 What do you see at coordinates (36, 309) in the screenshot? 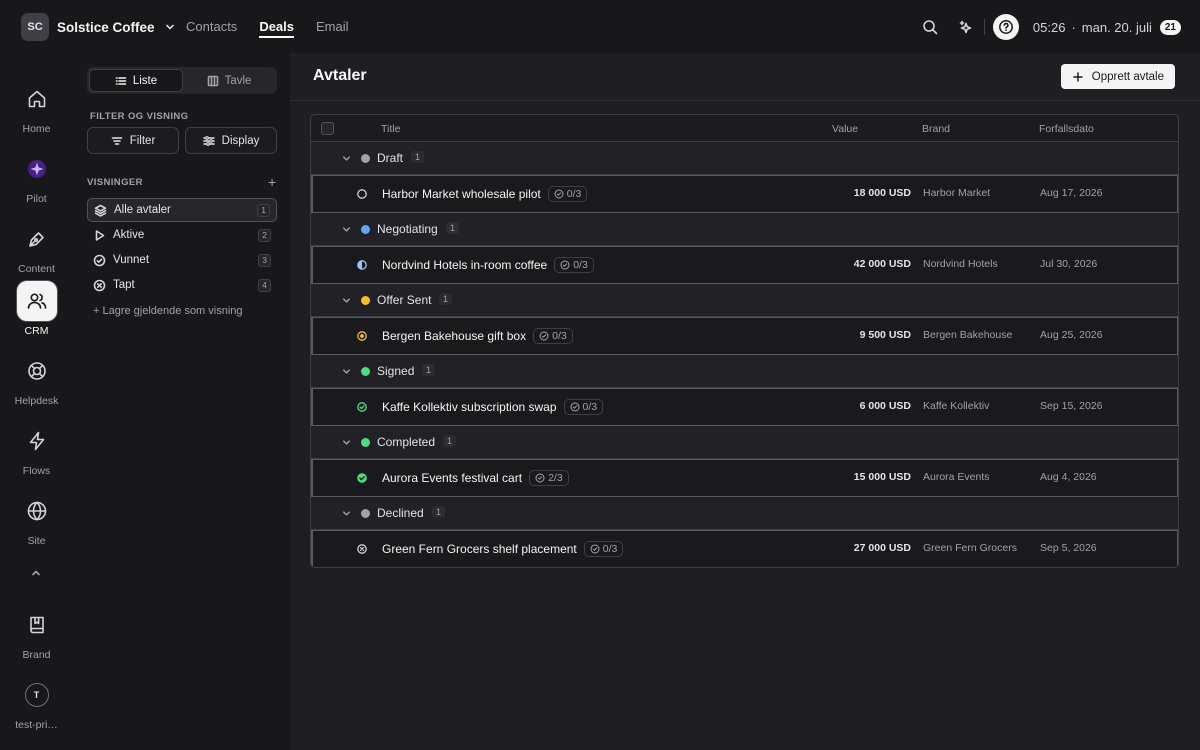
I see `rail-item-crm: CRM` at bounding box center [36, 309].